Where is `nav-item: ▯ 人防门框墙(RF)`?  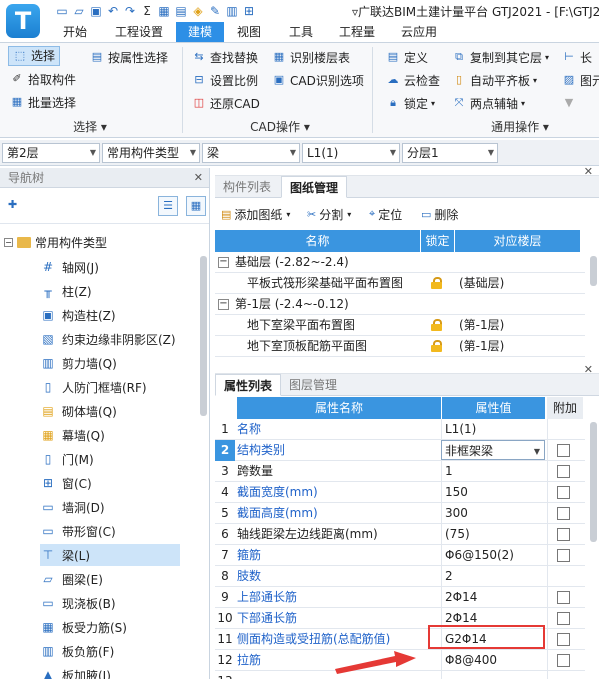
nav-item: ▯ 人防门框墙(RF) is located at coordinates (110, 387).